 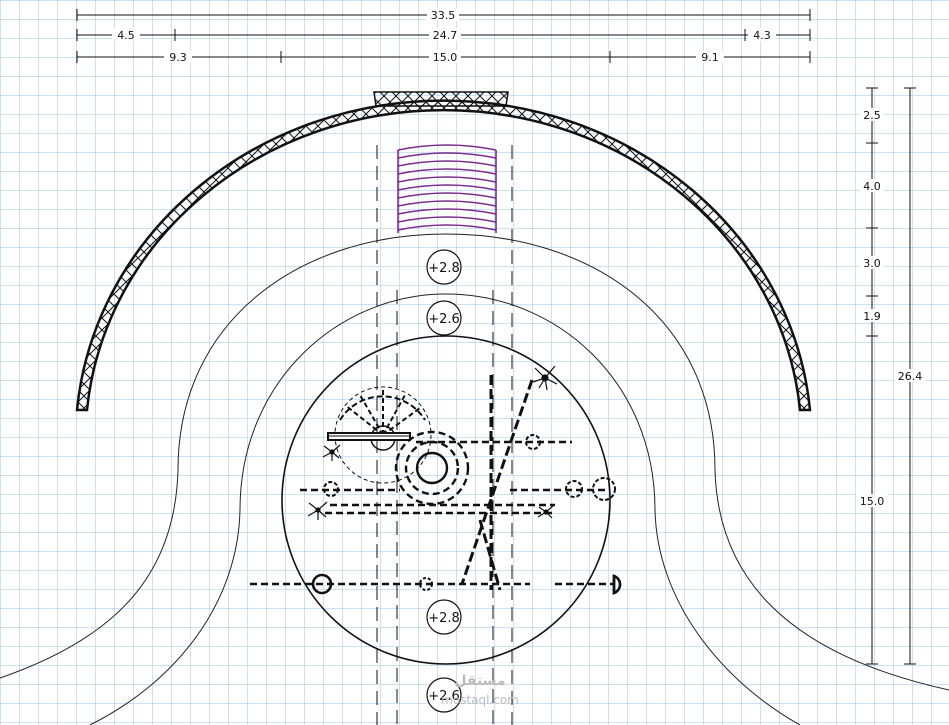 I want to click on dim-seg-4: 1.9, so click(x=872, y=316).